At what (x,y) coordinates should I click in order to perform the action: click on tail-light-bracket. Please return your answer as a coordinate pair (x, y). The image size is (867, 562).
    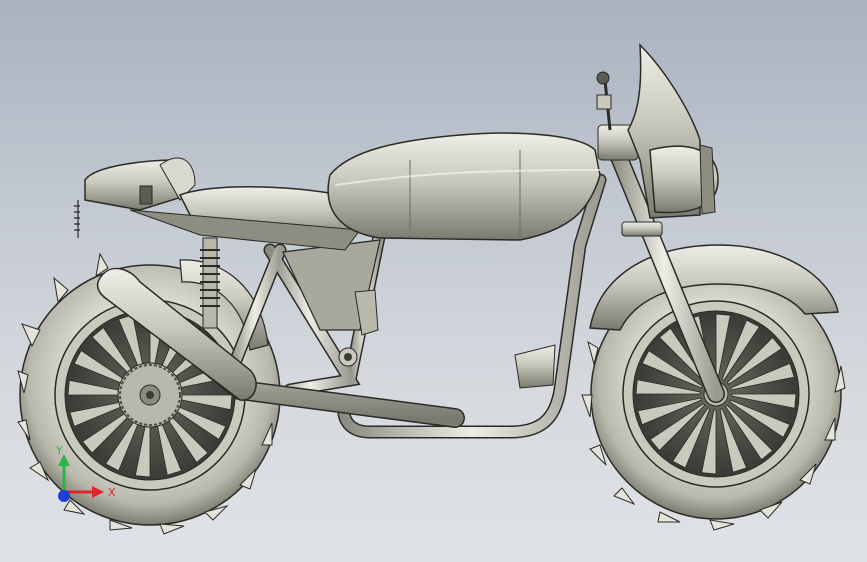
    Looking at the image, I should click on (77, 219).